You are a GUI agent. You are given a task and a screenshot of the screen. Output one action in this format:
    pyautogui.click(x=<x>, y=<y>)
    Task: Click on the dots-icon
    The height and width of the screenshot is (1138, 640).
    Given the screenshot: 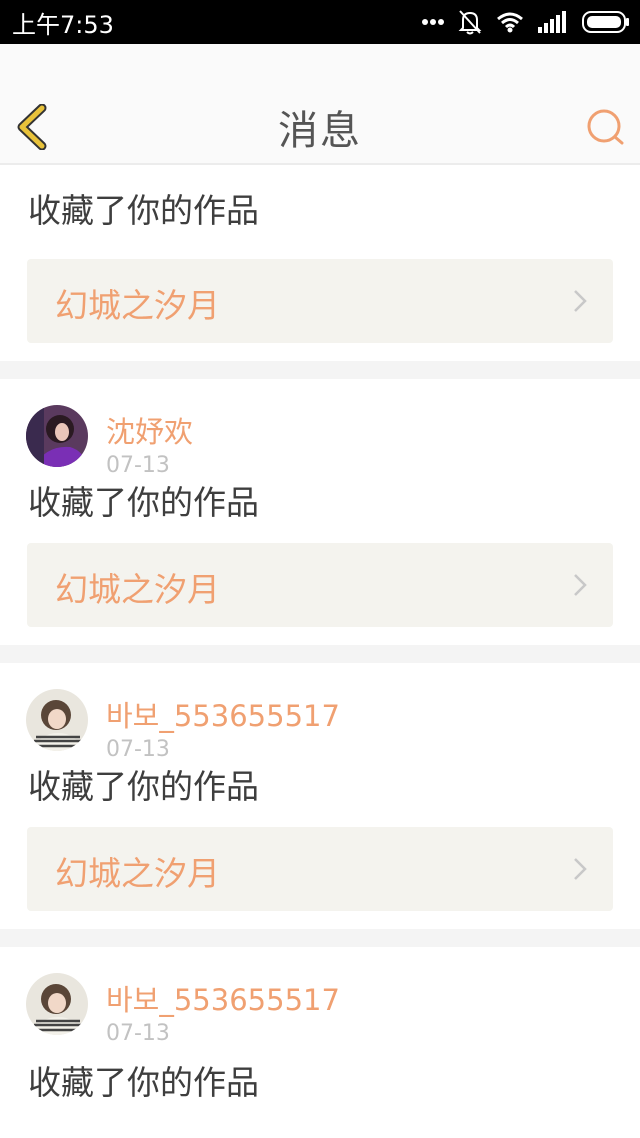 What is the action you would take?
    pyautogui.click(x=433, y=22)
    